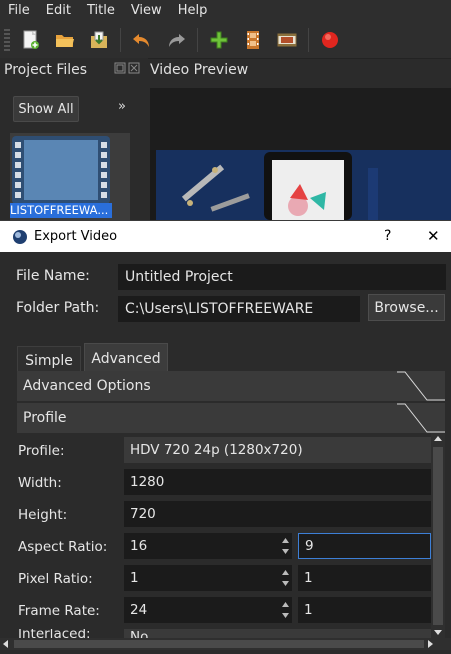  I want to click on more-chevron-icon: », so click(122, 106).